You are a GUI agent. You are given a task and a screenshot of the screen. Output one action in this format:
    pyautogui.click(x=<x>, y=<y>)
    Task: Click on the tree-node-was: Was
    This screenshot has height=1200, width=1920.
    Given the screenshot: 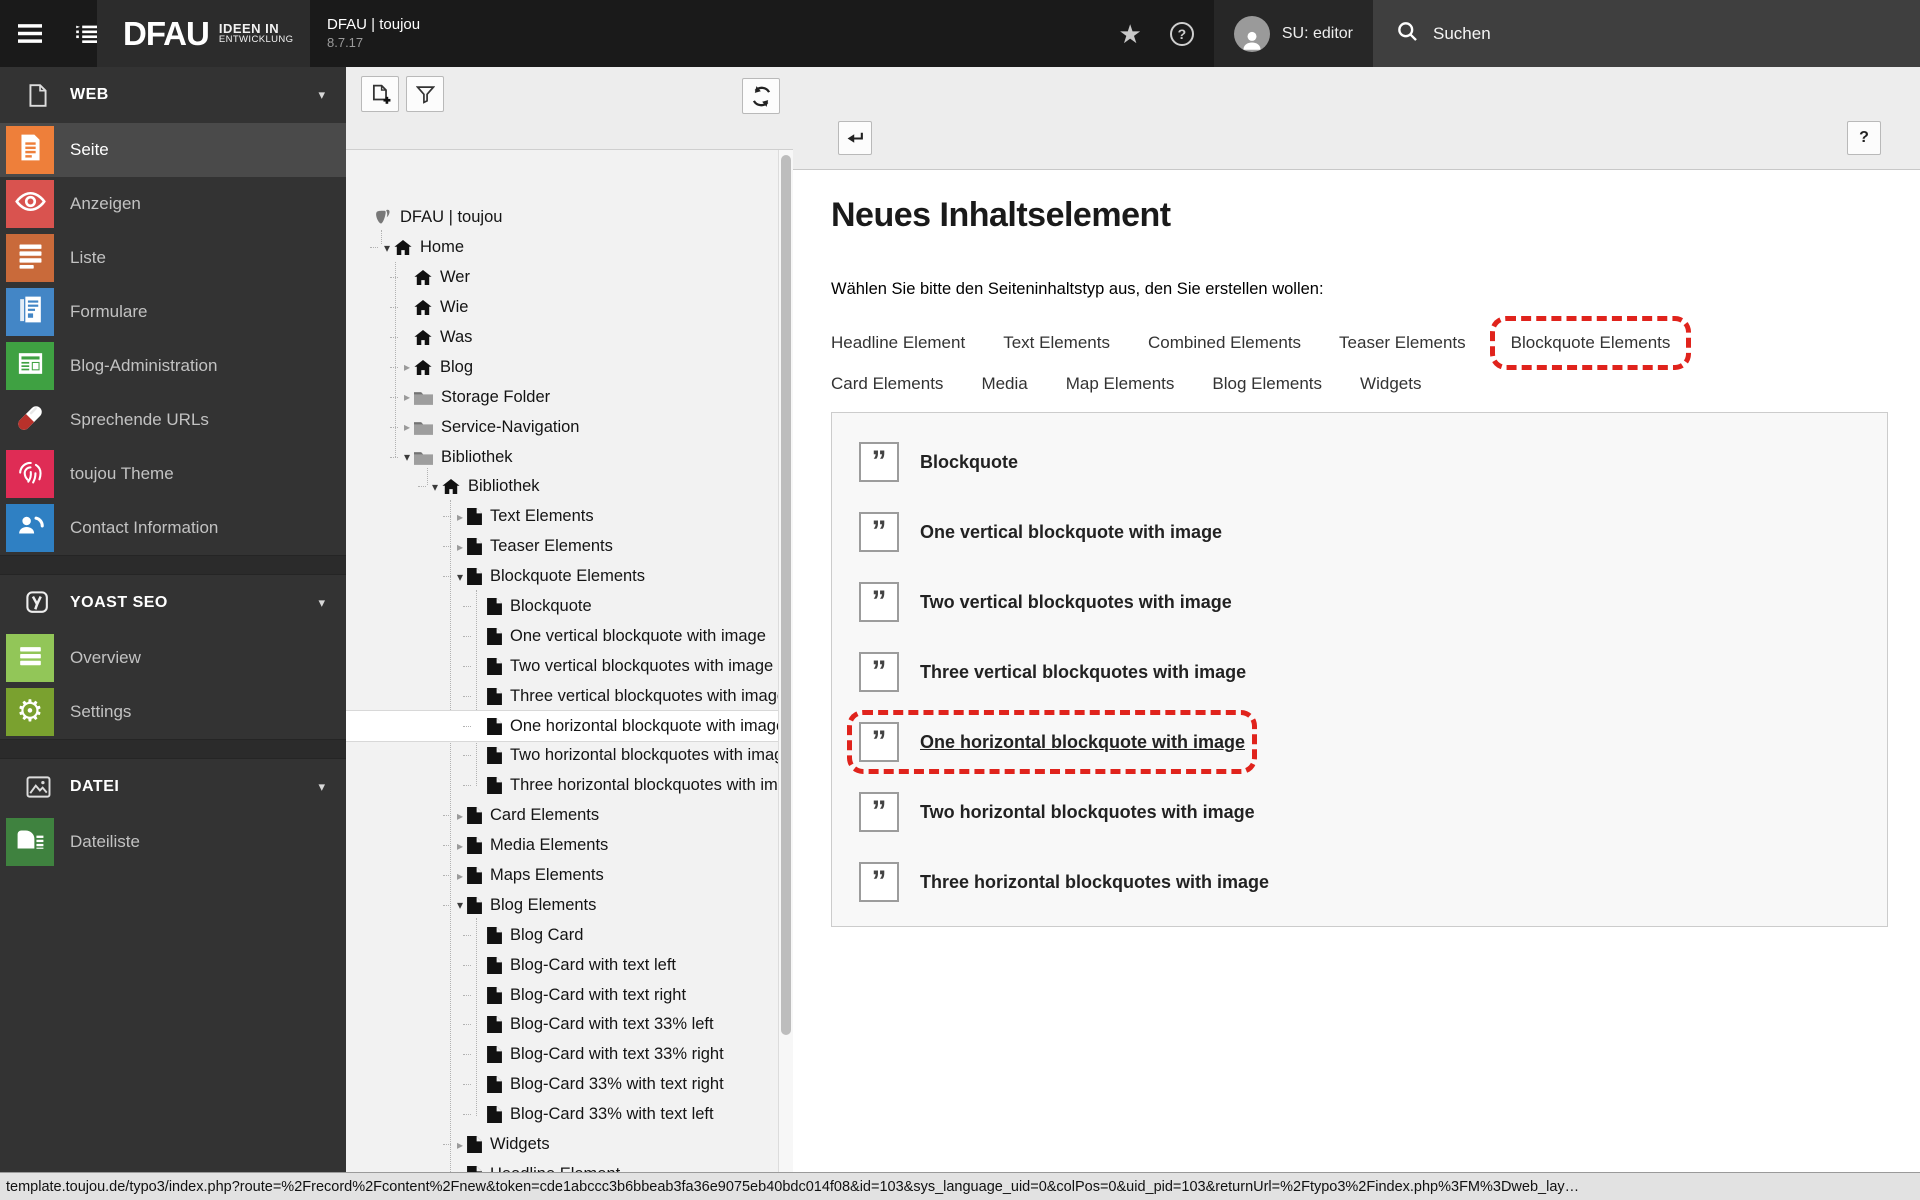 What is the action you would take?
    pyautogui.click(x=562, y=338)
    